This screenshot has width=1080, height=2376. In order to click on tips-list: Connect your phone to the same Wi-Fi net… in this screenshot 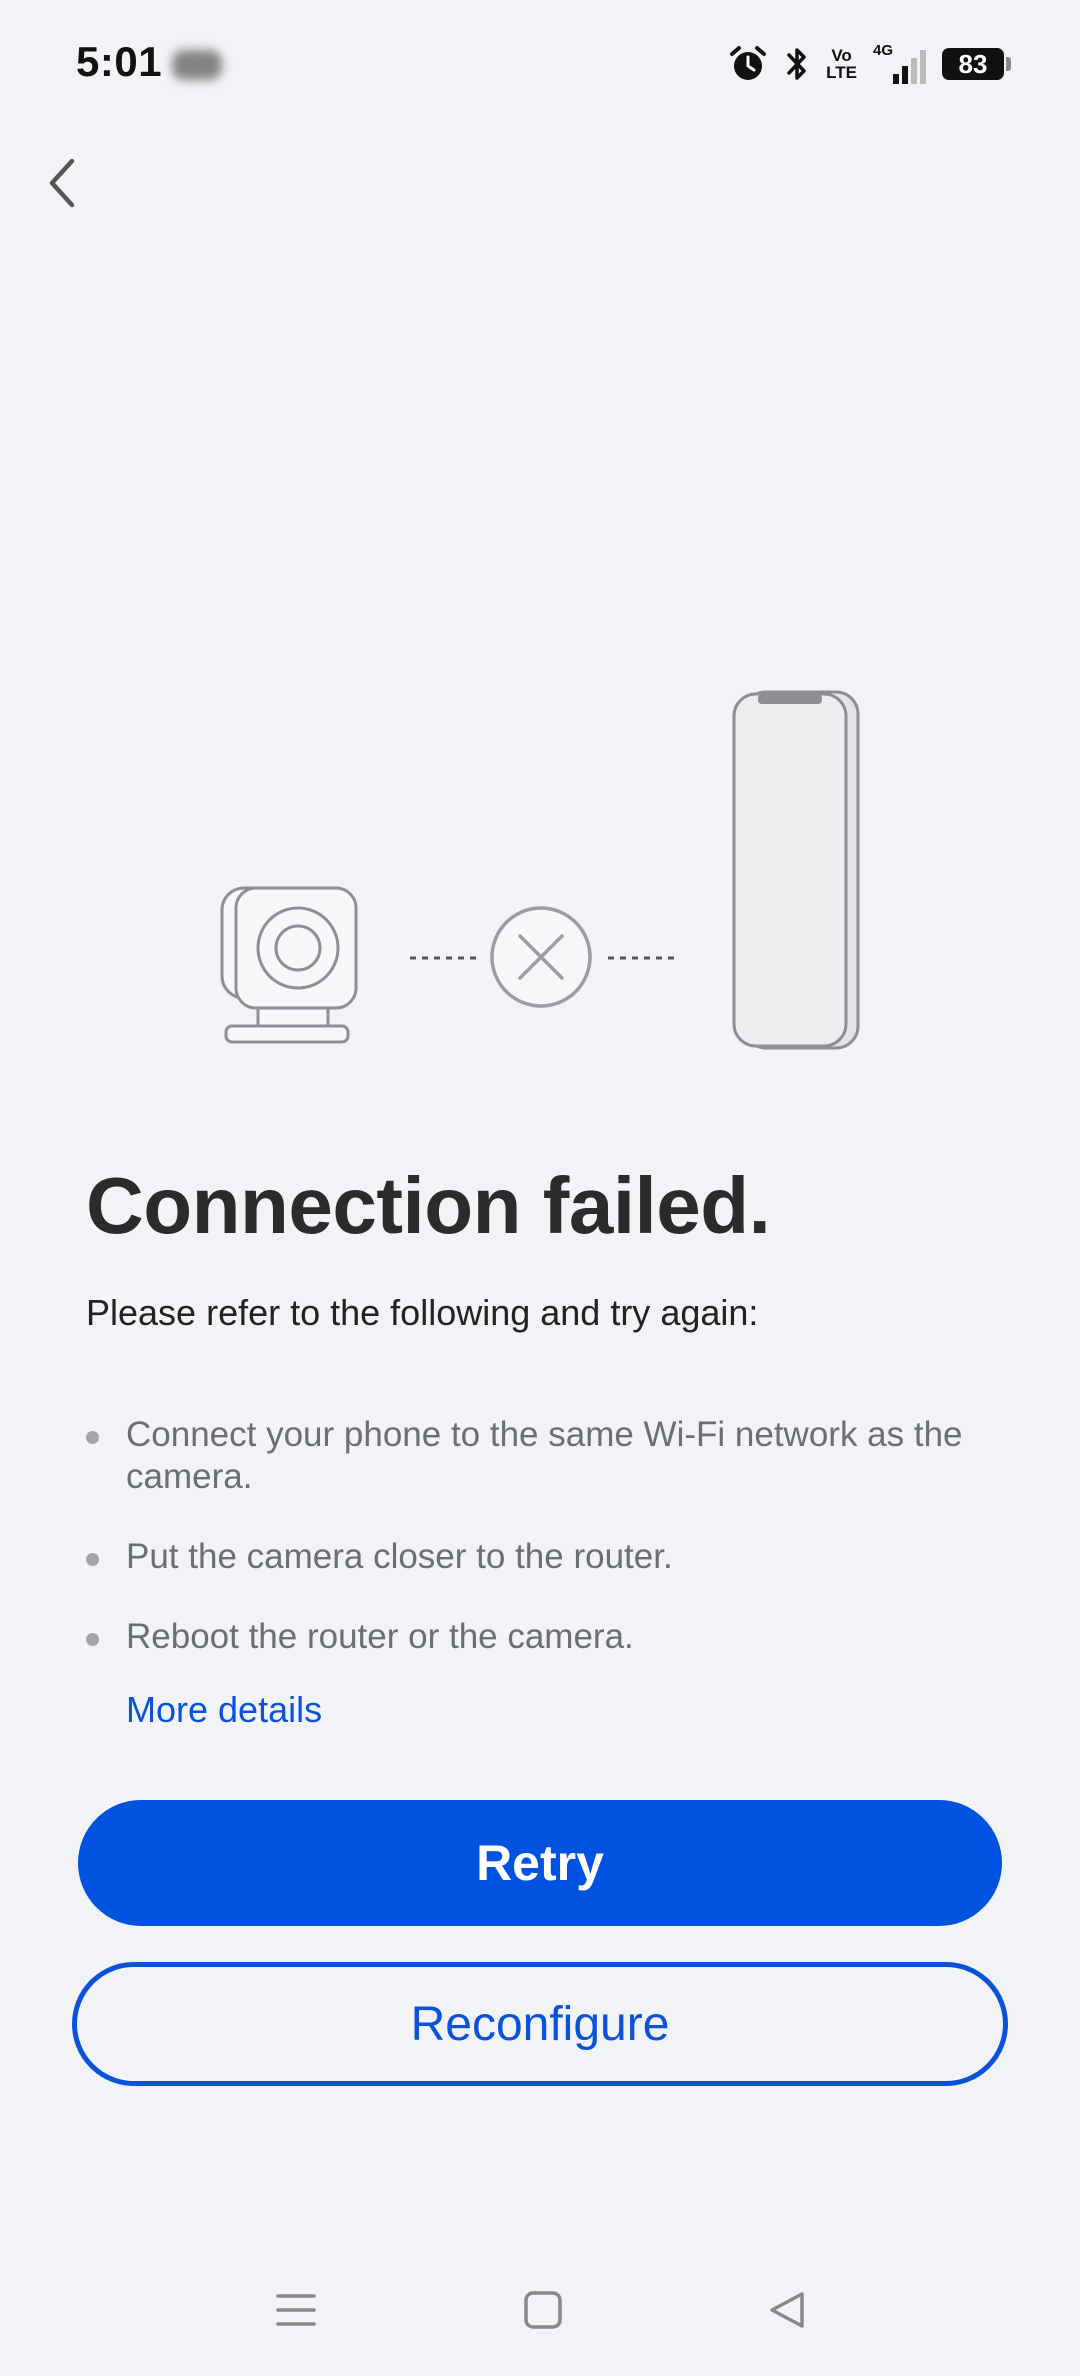, I will do `click(556, 1555)`.